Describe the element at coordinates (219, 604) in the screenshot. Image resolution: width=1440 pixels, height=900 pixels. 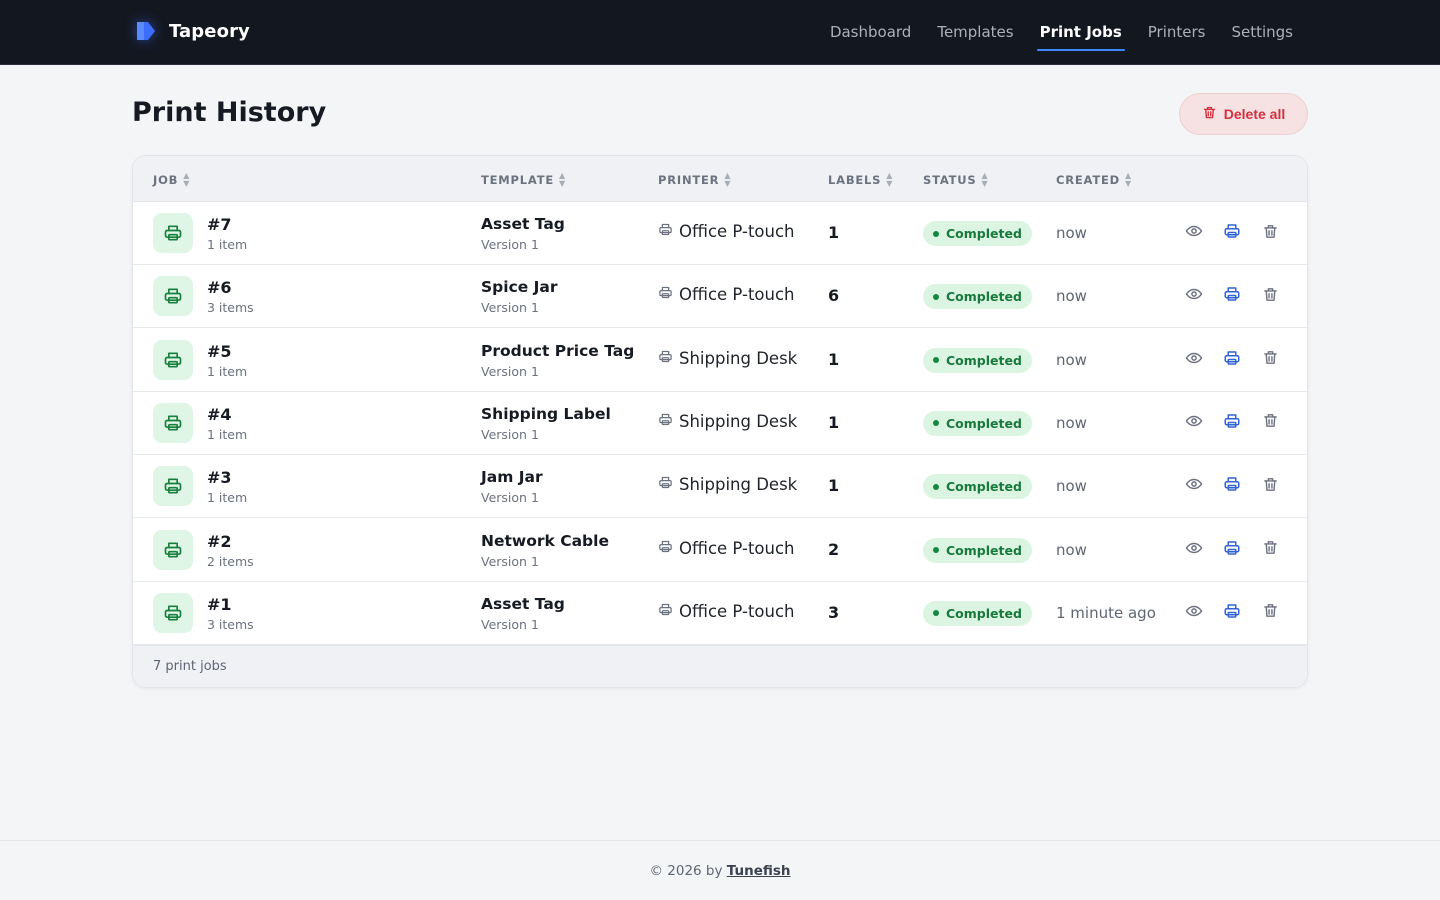
I see `job-id: #1` at that location.